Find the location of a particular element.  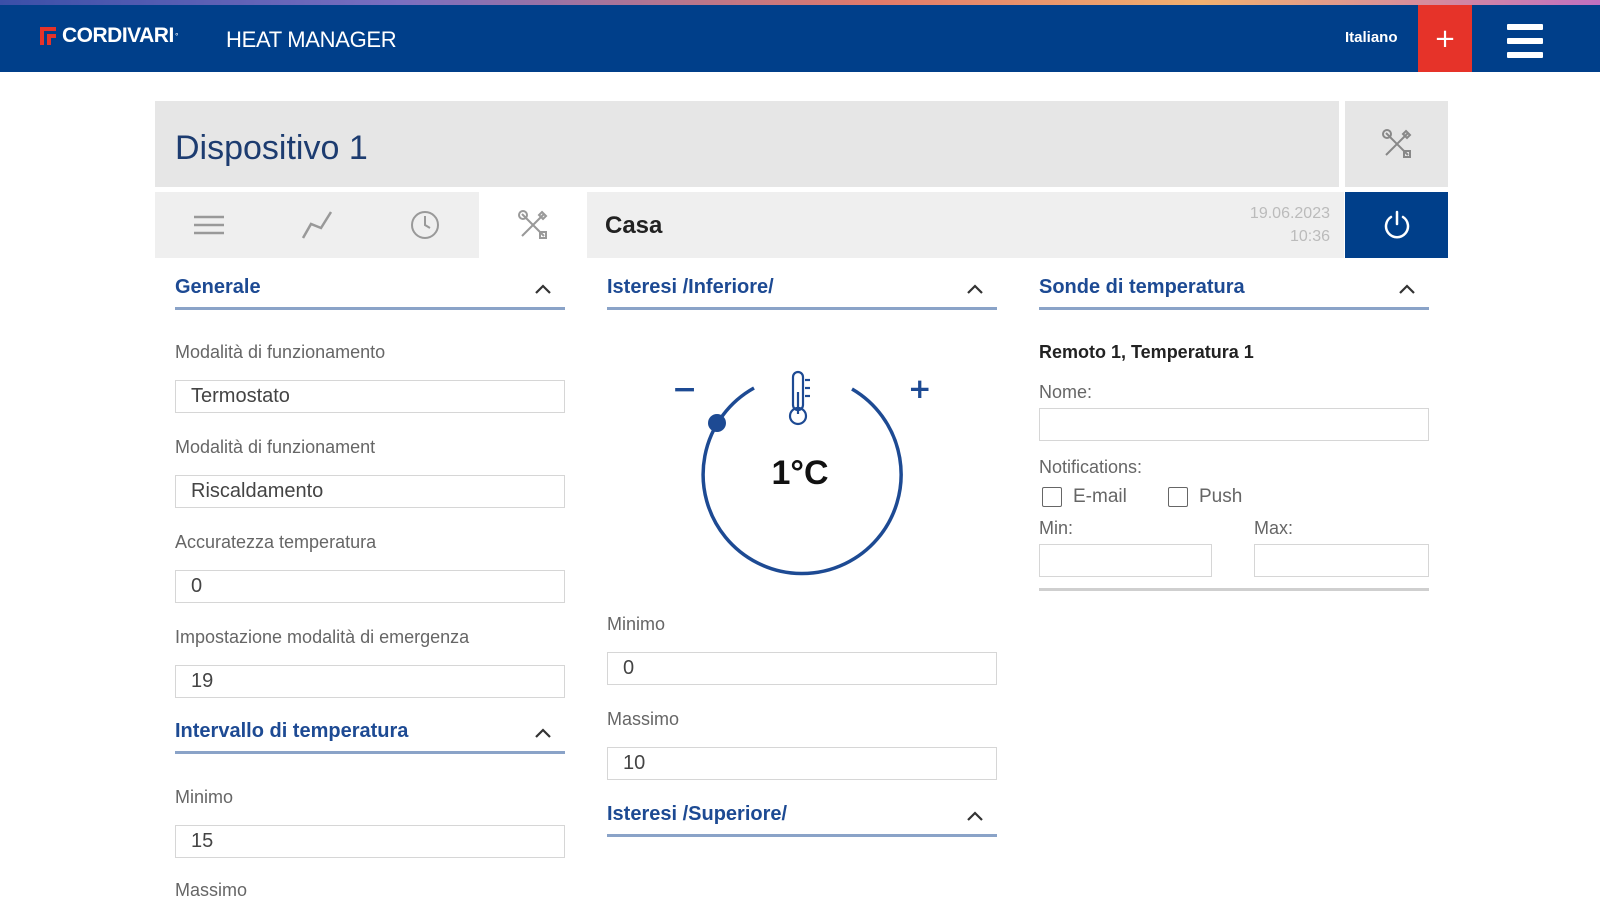

device-title: Dispositivo 1 is located at coordinates (271, 148).